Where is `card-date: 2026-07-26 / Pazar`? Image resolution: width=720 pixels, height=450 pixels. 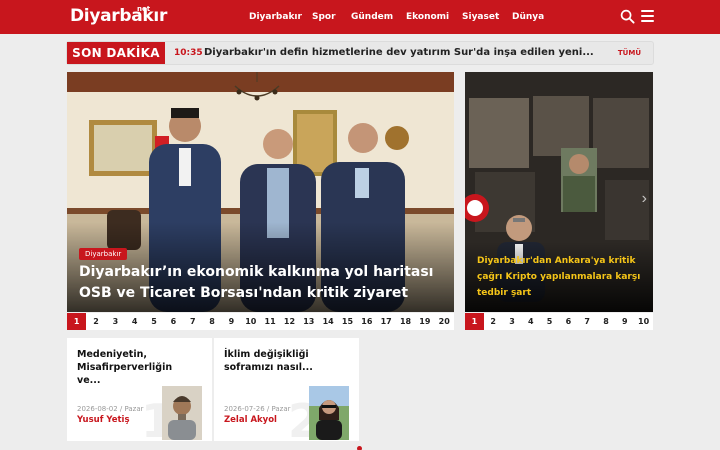 card-date: 2026-07-26 / Pazar is located at coordinates (257, 409).